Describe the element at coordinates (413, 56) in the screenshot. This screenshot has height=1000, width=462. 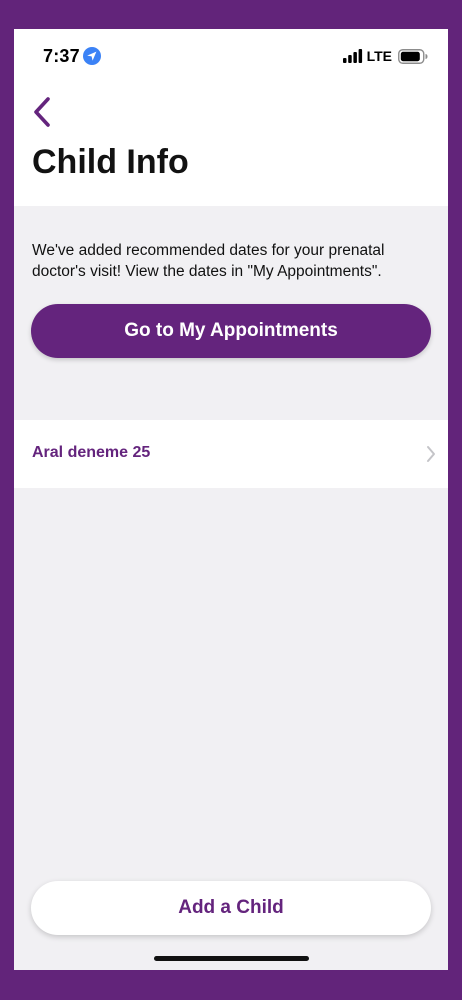
I see `battery-icon` at that location.